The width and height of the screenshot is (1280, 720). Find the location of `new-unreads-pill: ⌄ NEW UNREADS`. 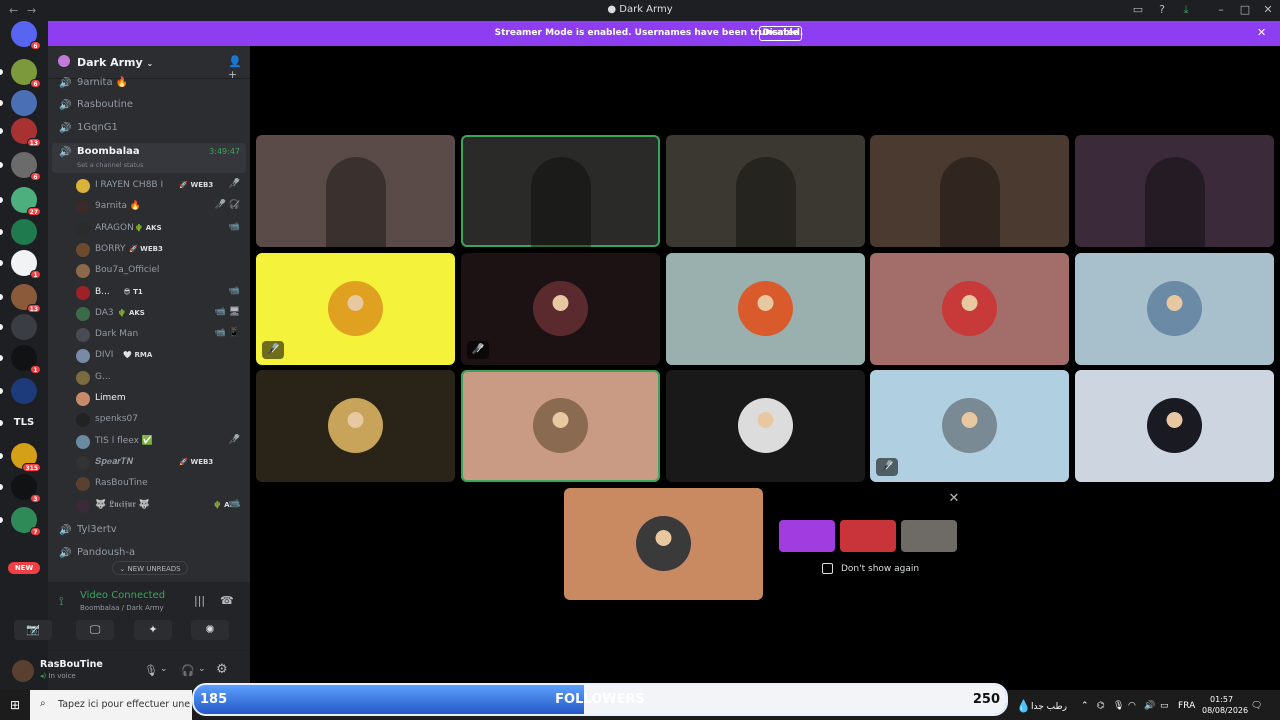

new-unreads-pill: ⌄ NEW UNREADS is located at coordinates (150, 568).